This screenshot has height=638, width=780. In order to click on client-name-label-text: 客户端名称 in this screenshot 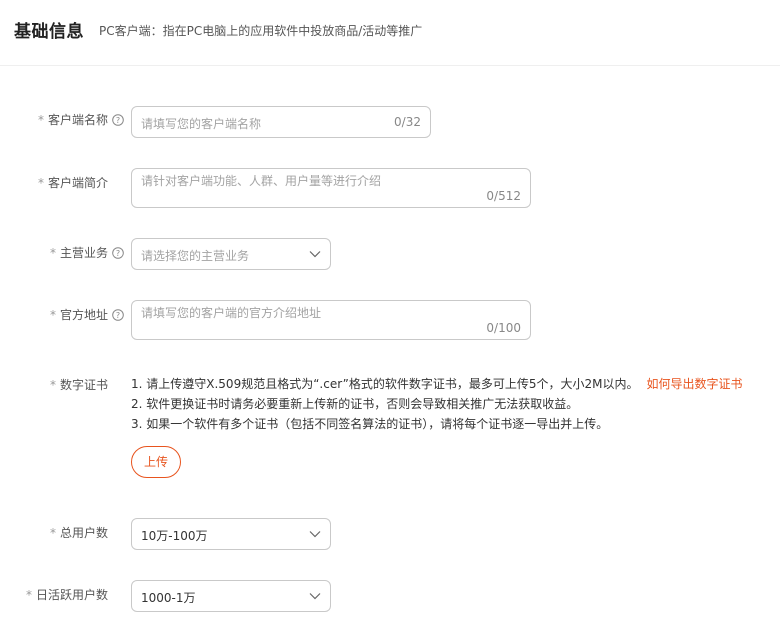, I will do `click(77, 120)`.